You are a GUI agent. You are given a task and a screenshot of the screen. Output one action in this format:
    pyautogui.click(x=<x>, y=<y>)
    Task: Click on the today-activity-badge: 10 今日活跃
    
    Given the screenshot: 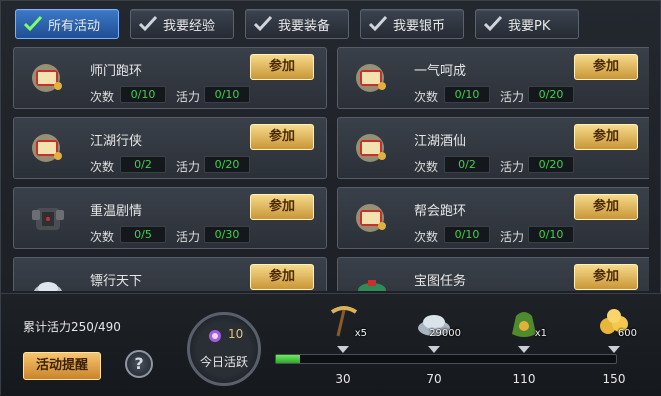 What is the action you would take?
    pyautogui.click(x=224, y=349)
    